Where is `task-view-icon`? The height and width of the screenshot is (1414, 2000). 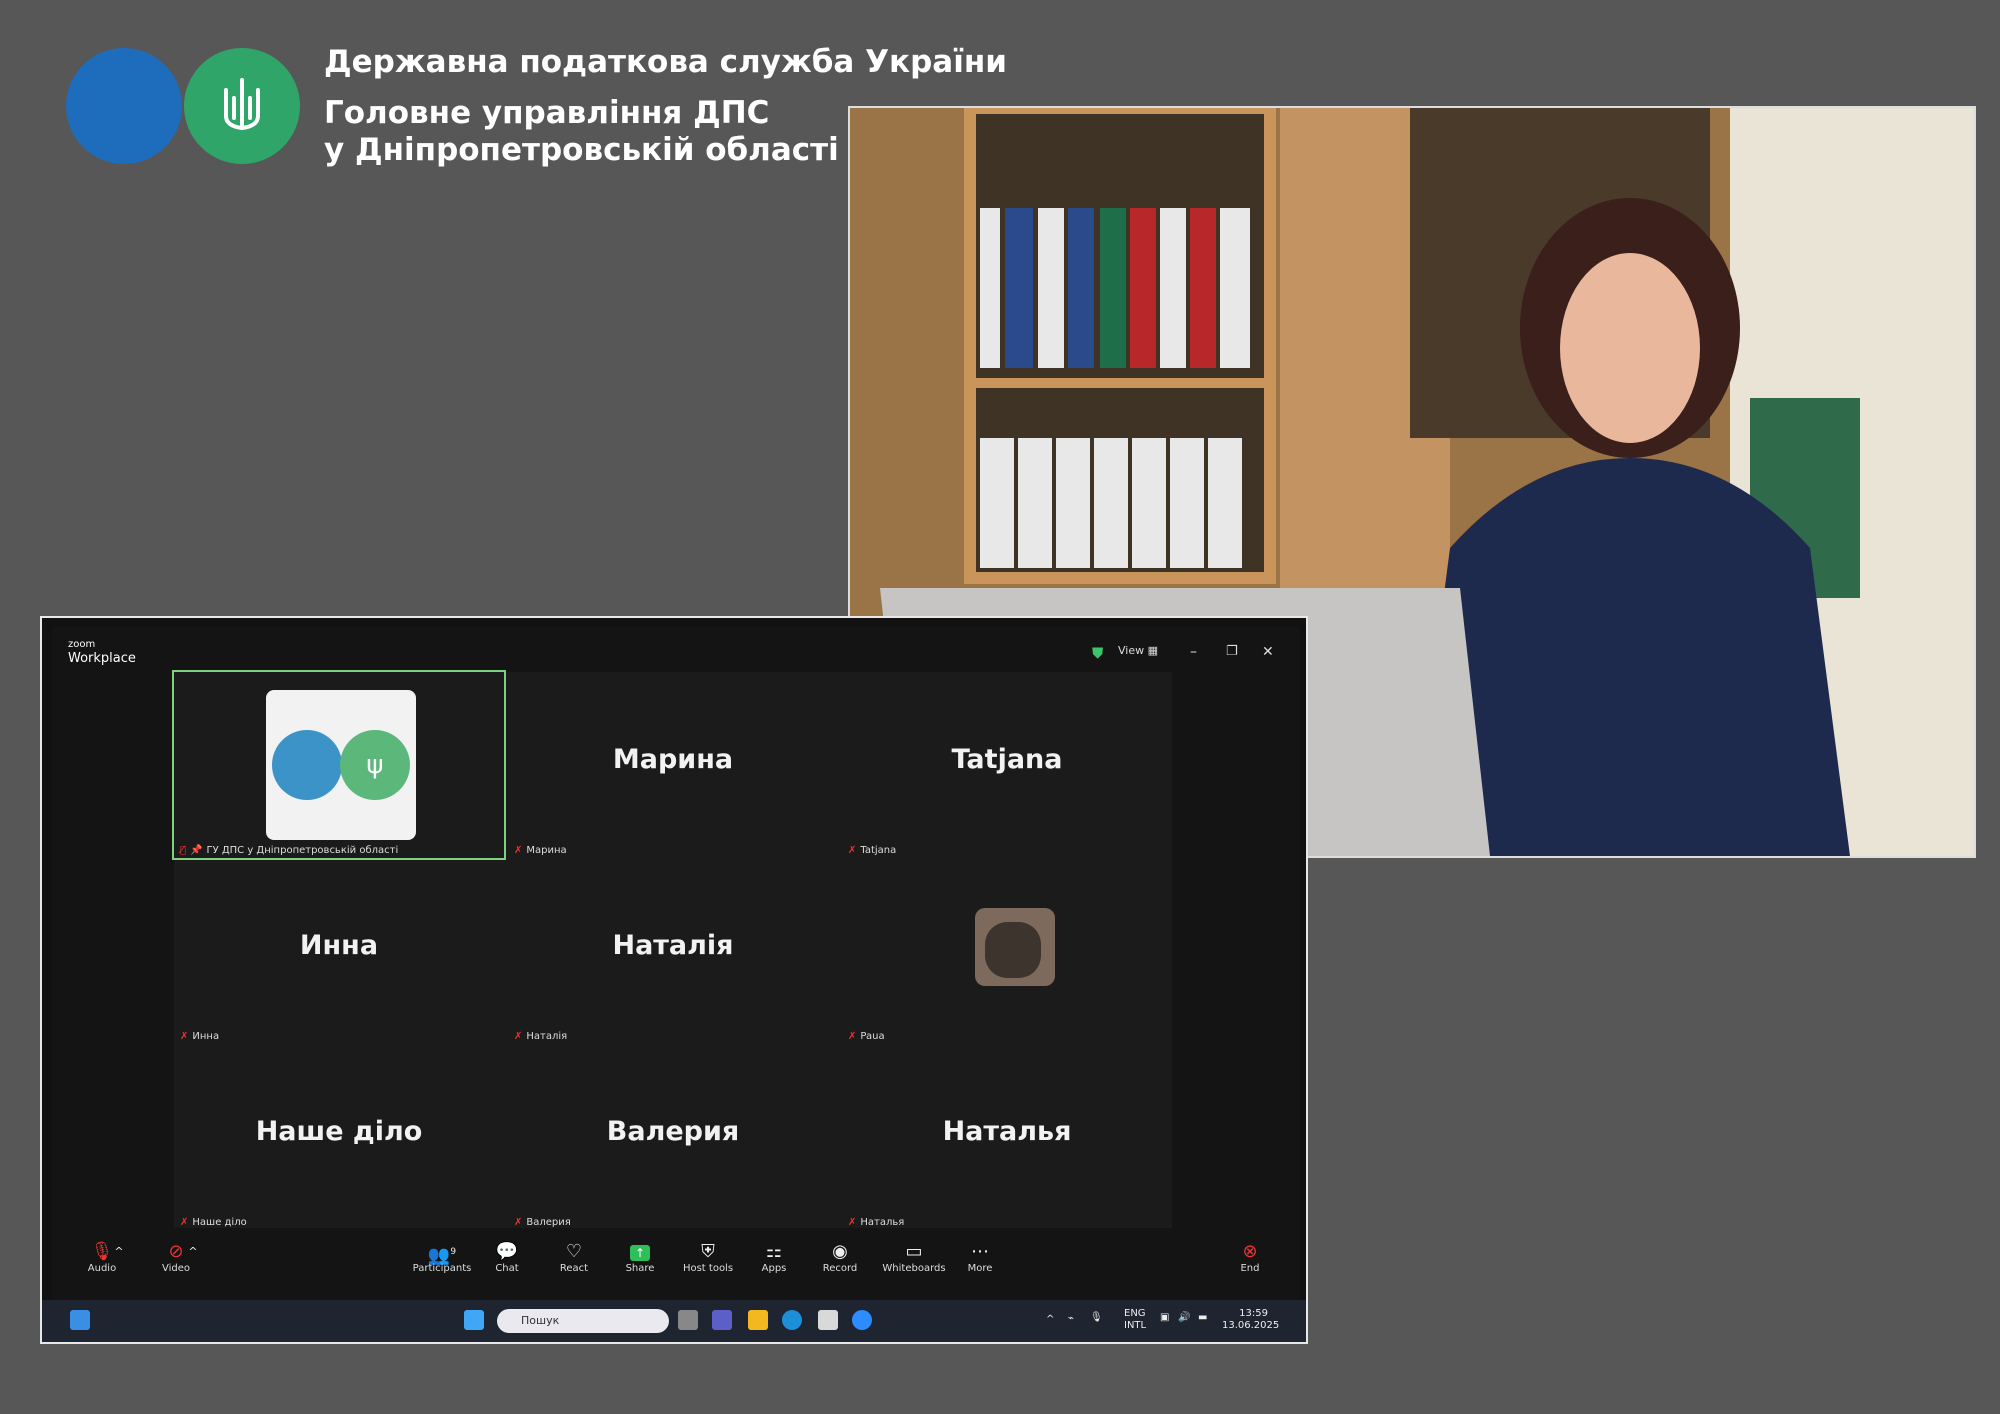
task-view-icon is located at coordinates (688, 1320).